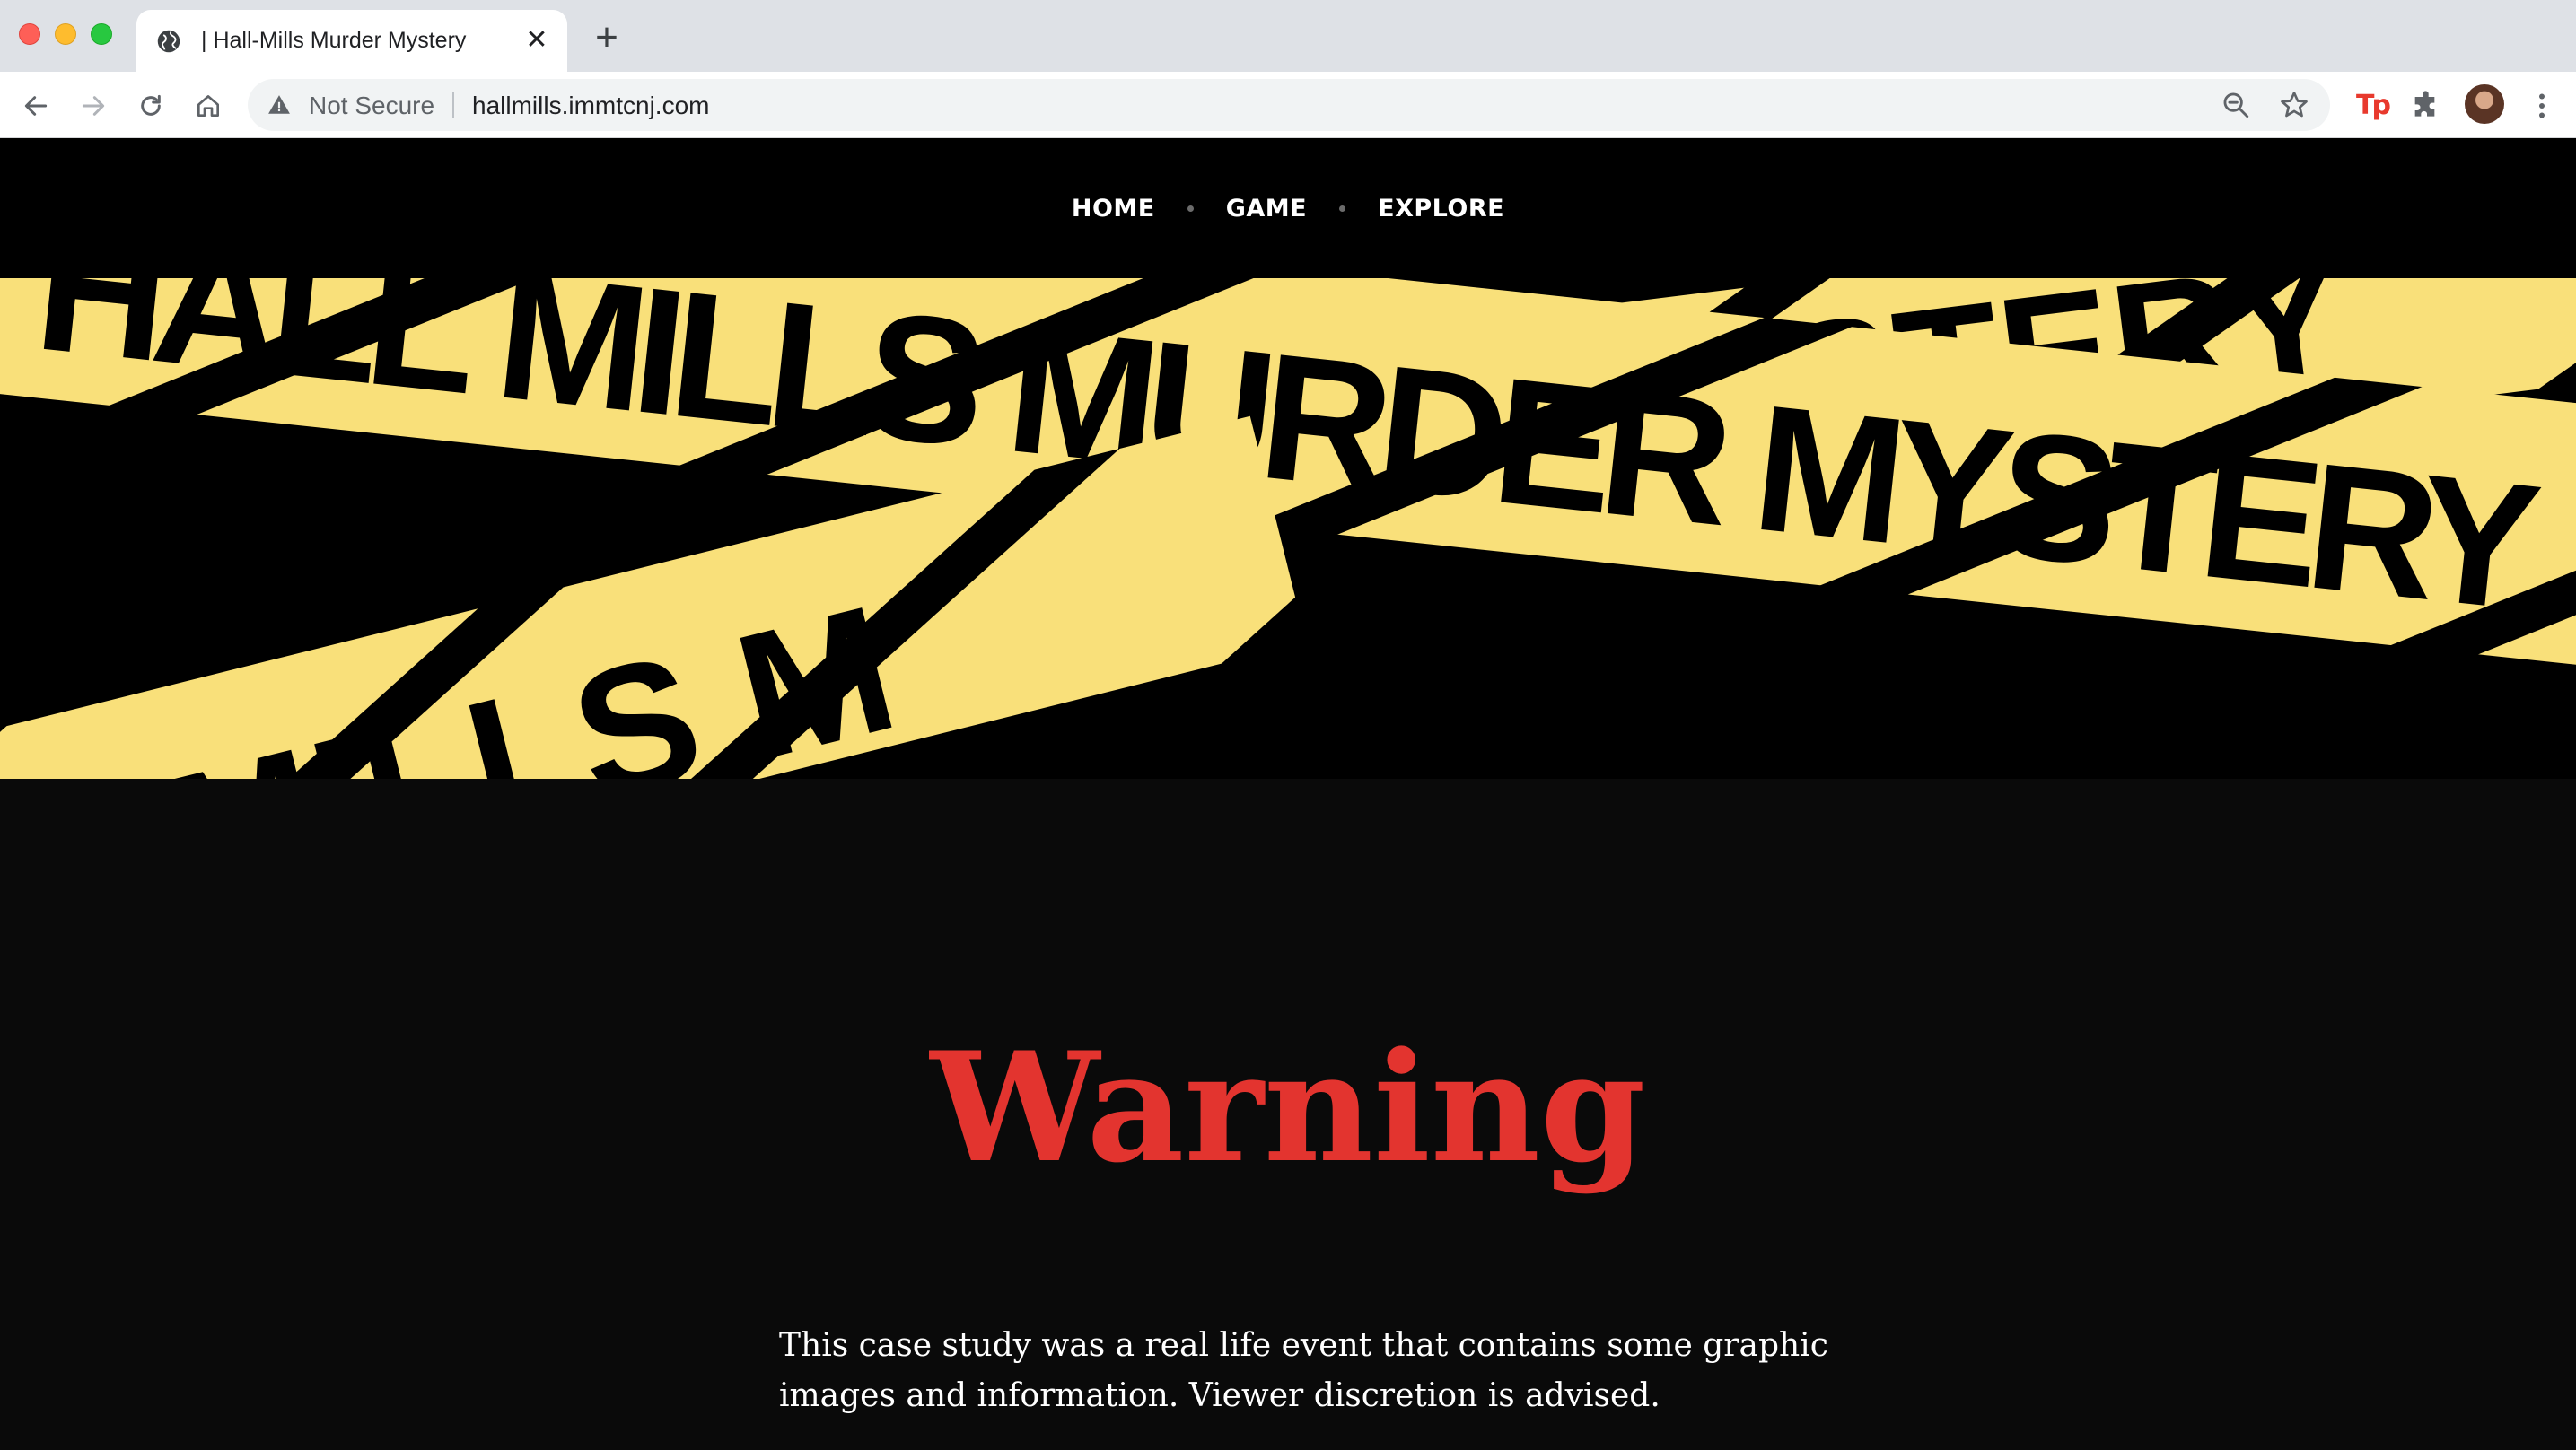 This screenshot has width=2576, height=1450. I want to click on address-separator, so click(453, 105).